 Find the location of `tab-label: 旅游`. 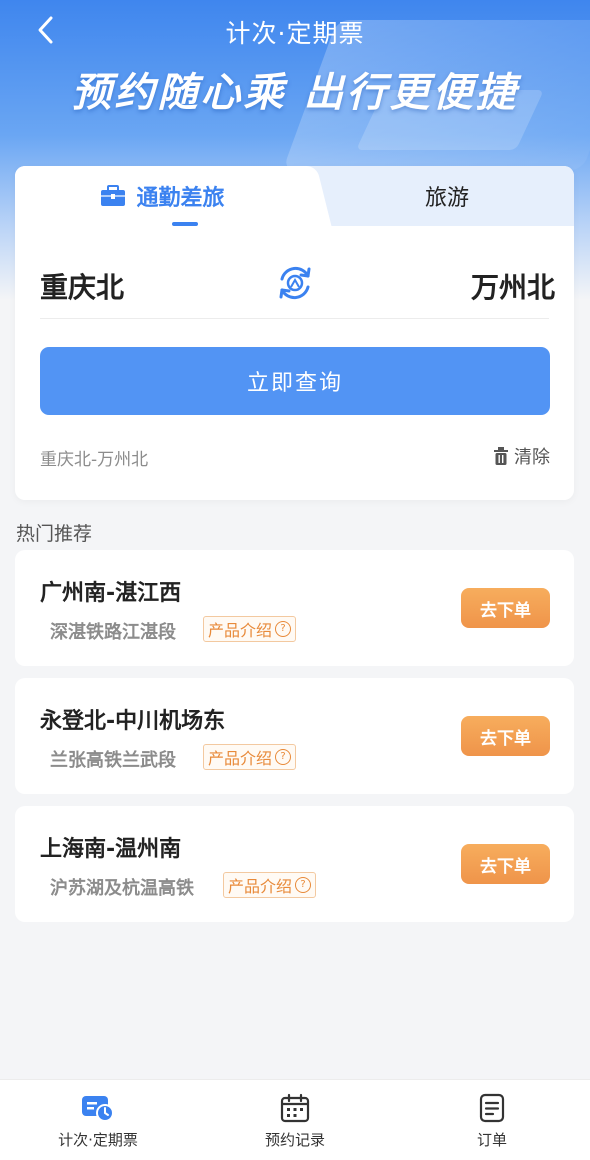

tab-label: 旅游 is located at coordinates (446, 198).